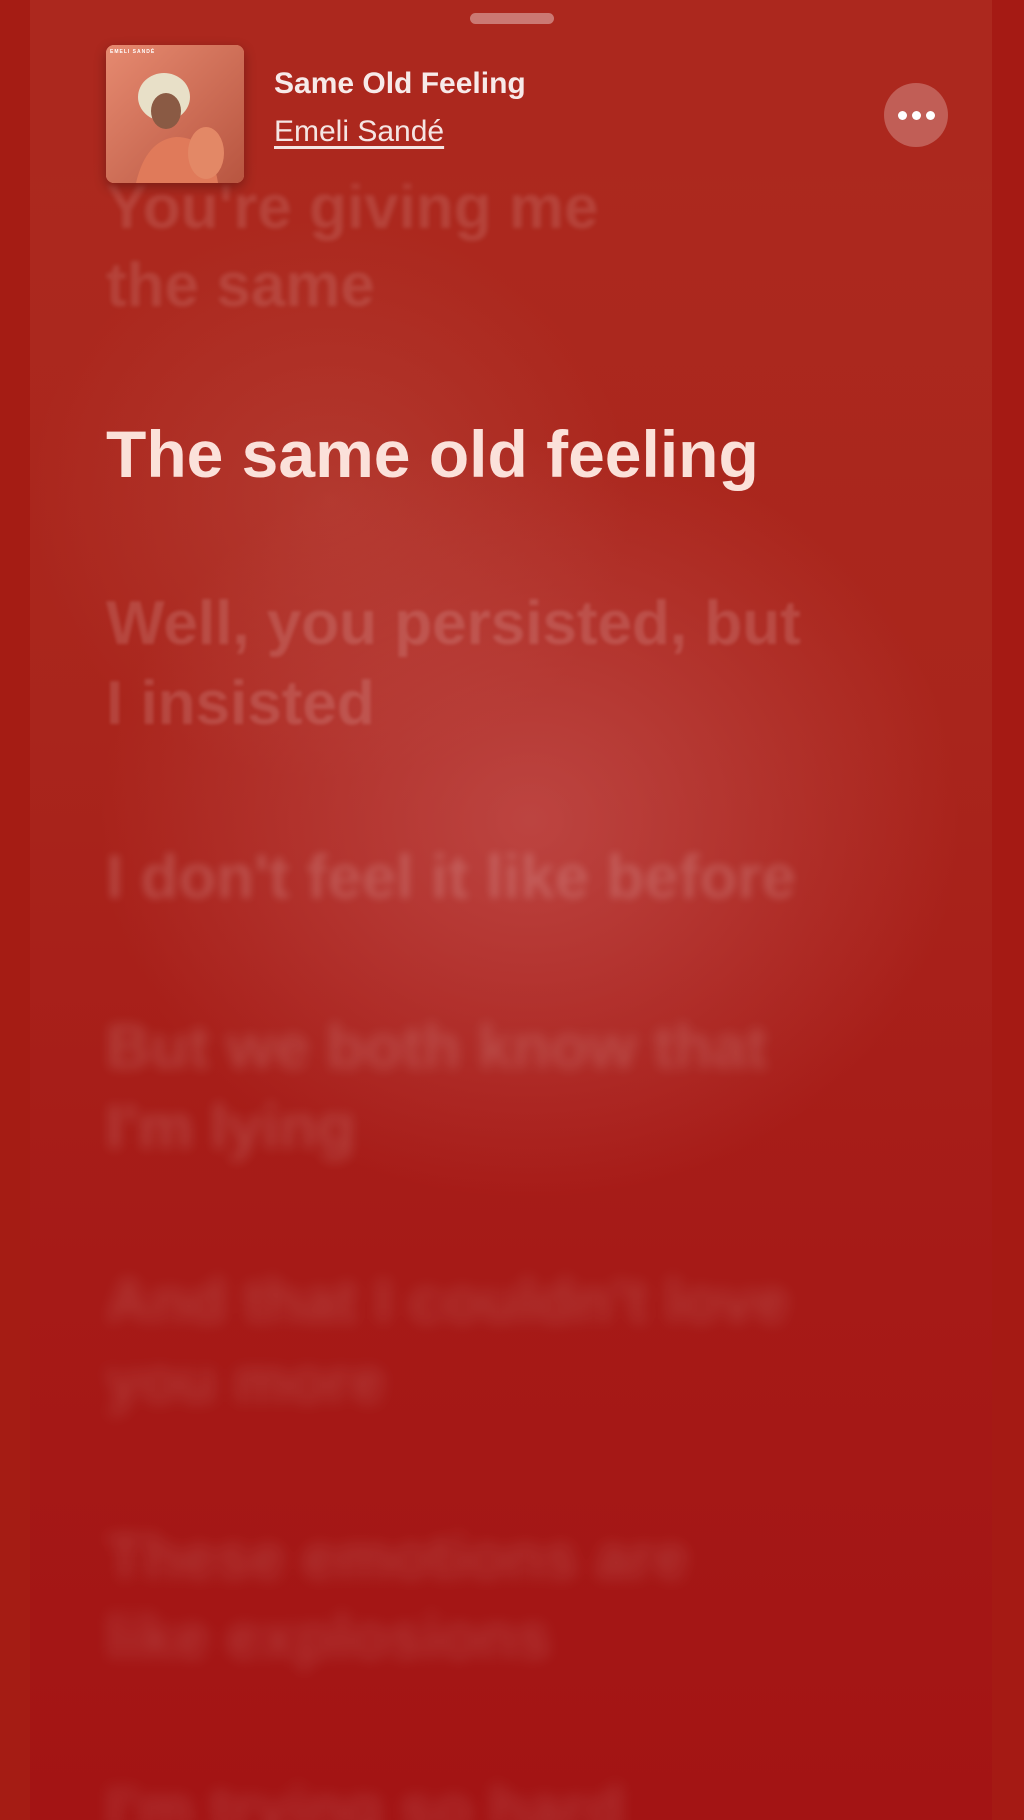 The height and width of the screenshot is (1820, 1024). Describe the element at coordinates (240, 286) in the screenshot. I see `lyric-line-previous: the same` at that location.